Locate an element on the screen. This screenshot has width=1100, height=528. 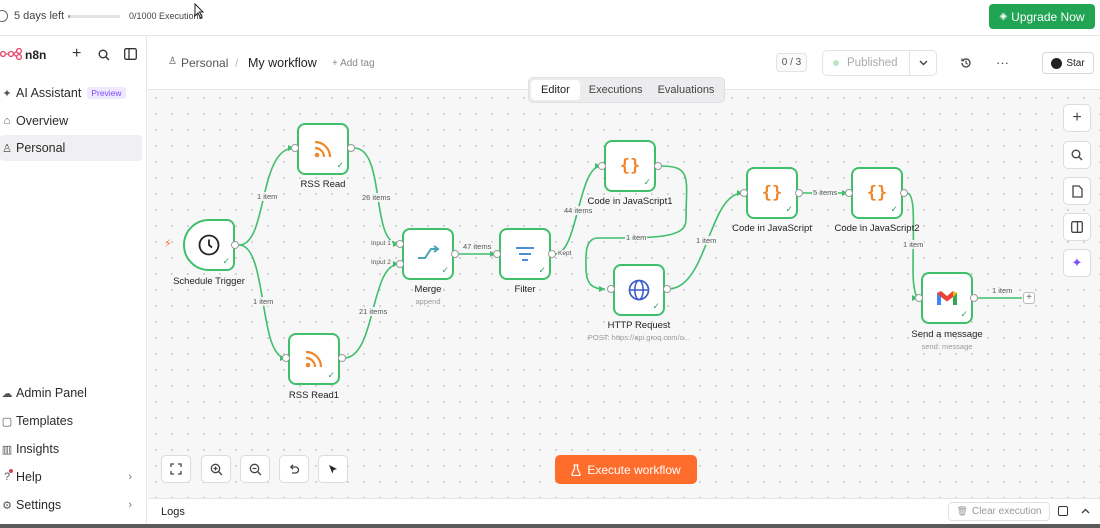
sticky-note-button is located at coordinates (1077, 191).